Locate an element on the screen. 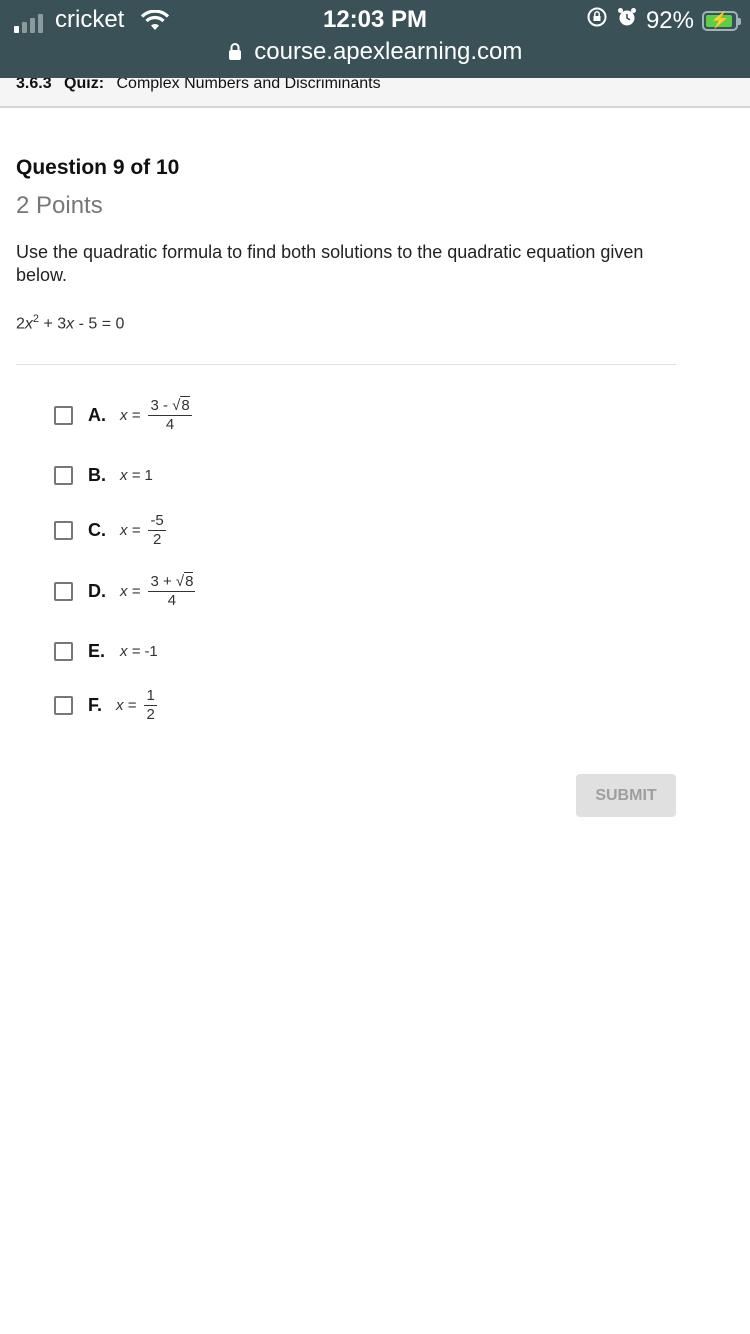  eq-var: x is located at coordinates (28, 324).